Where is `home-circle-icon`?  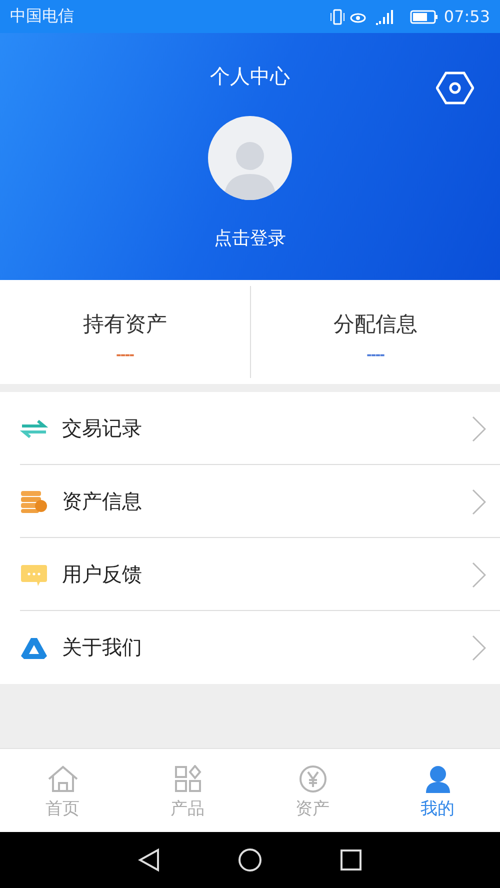
home-circle-icon is located at coordinates (250, 860).